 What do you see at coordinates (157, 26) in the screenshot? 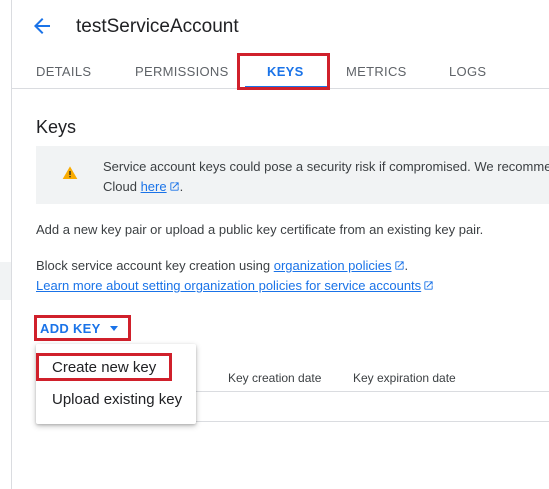
I see `page-title: testServiceAccount` at bounding box center [157, 26].